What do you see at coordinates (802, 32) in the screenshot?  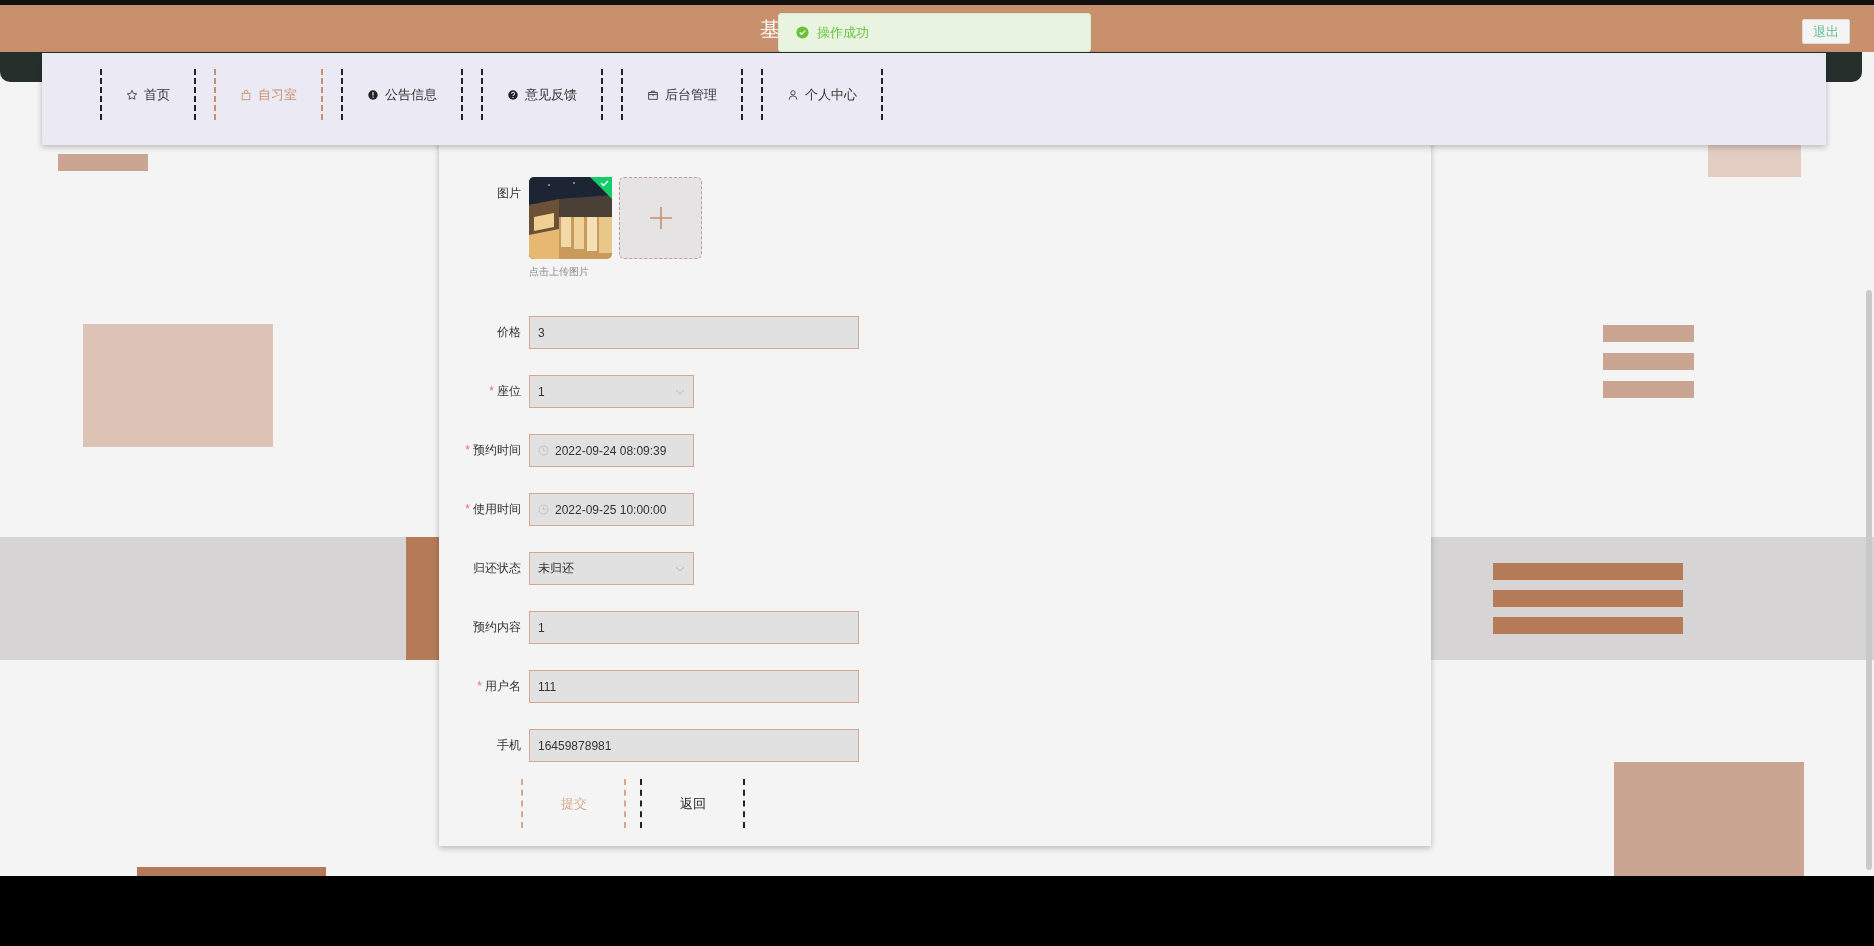 I see `check-circle-icon` at bounding box center [802, 32].